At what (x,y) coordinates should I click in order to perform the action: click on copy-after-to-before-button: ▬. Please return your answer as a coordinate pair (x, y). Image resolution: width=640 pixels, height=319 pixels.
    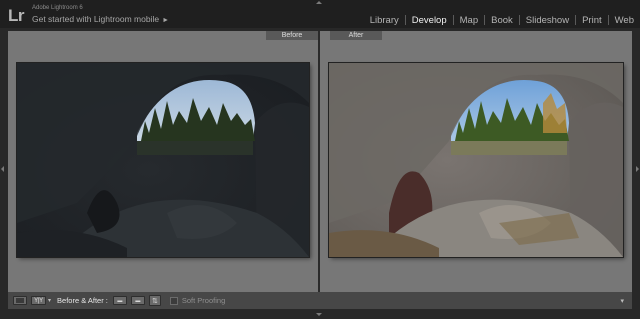
    Looking at the image, I should click on (137, 300).